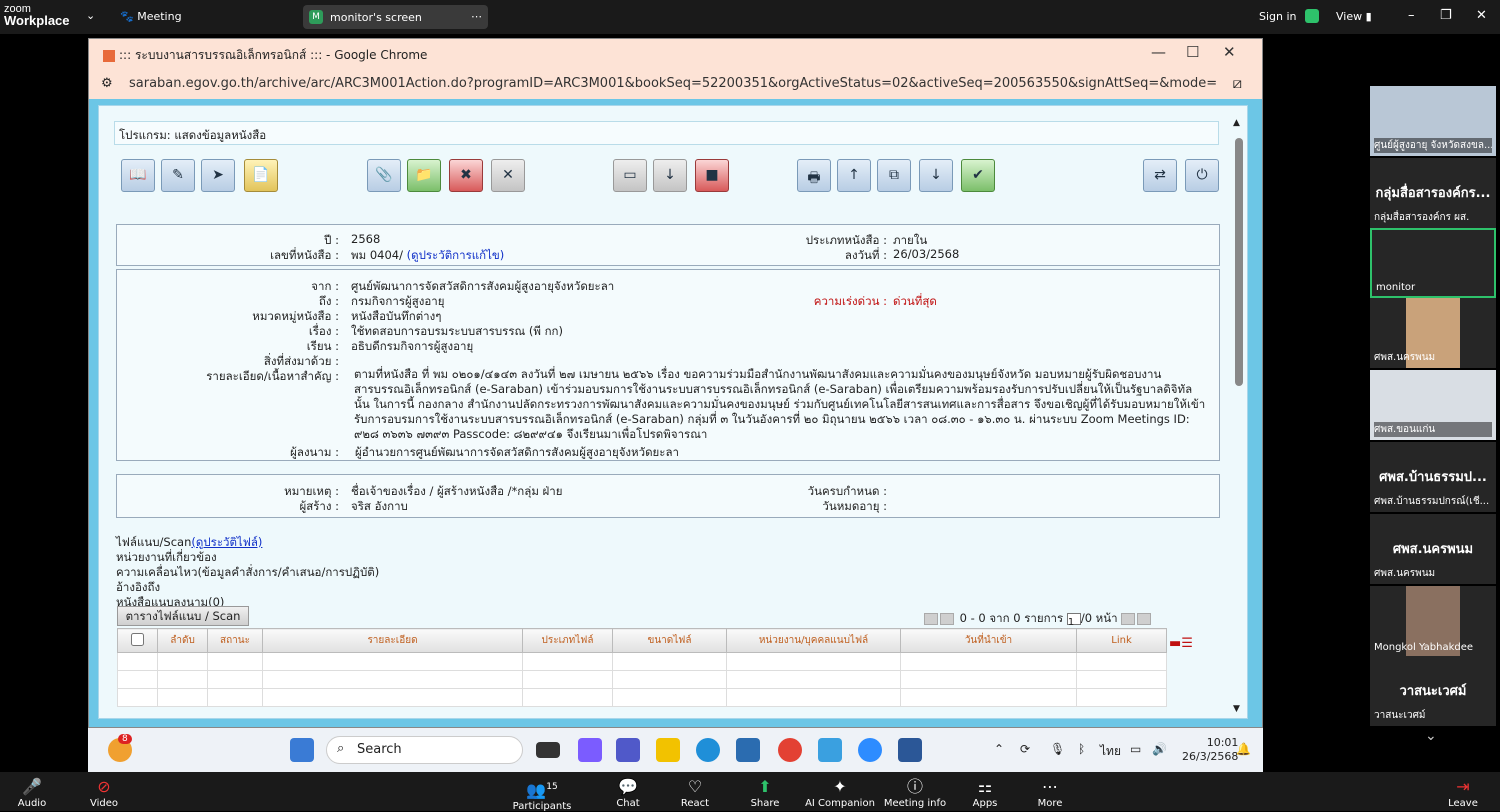  Describe the element at coordinates (988, 640) in the screenshot. I see `col-import-date: วันที่นำเข้า` at that location.